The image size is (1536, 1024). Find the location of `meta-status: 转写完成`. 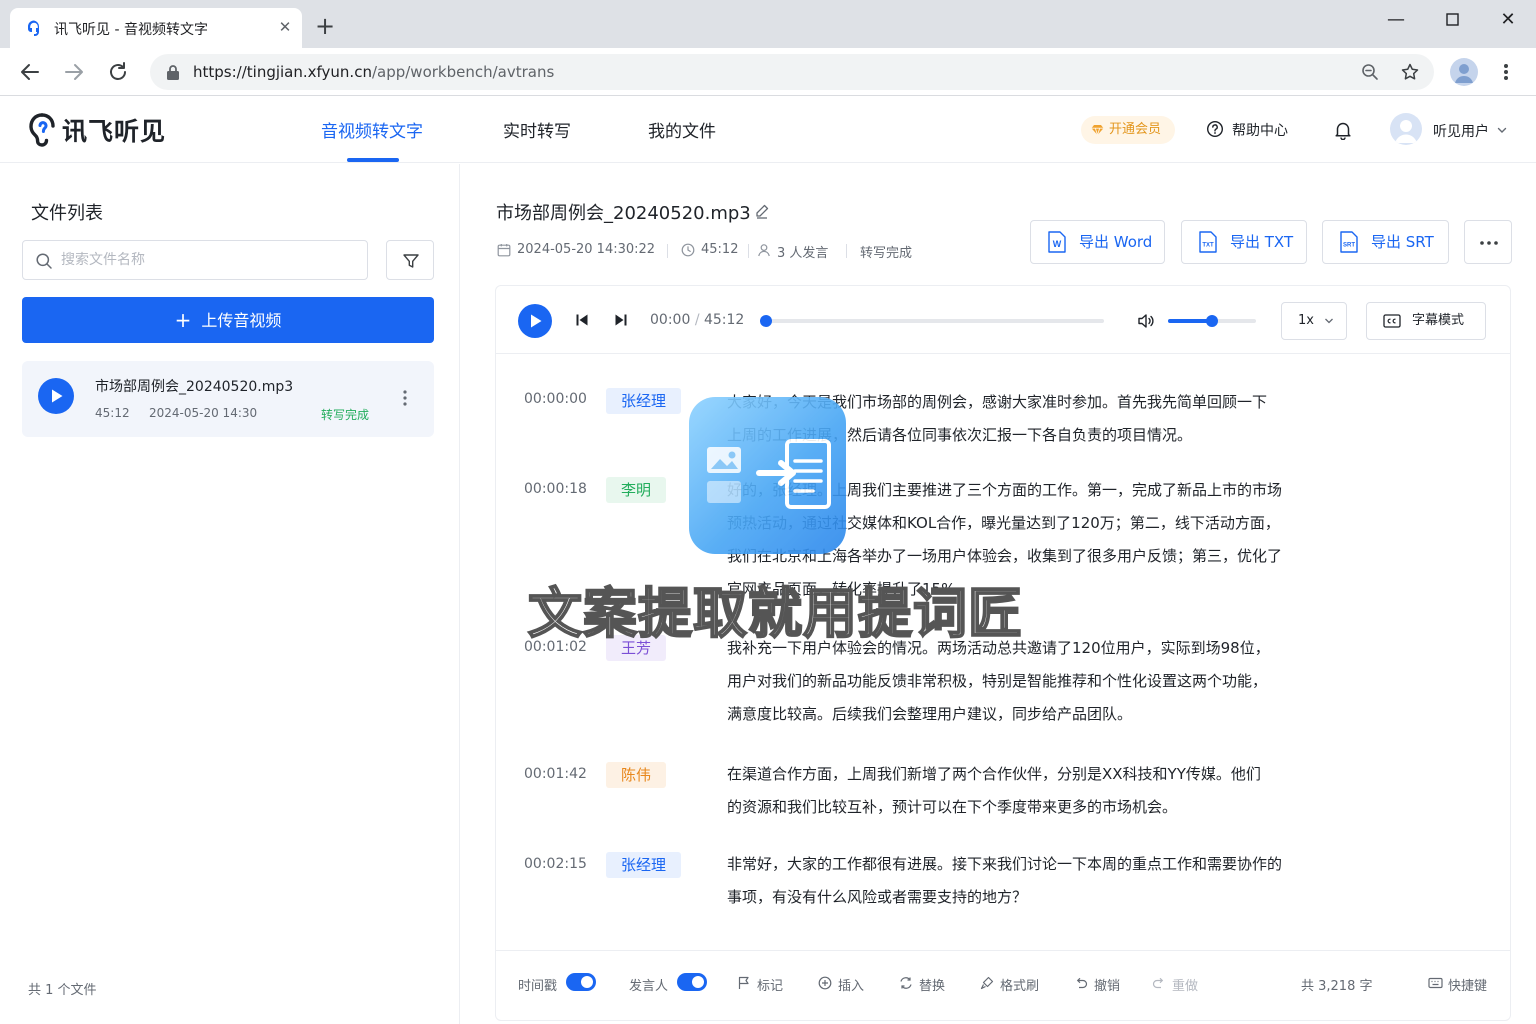

meta-status: 转写完成 is located at coordinates (886, 253).